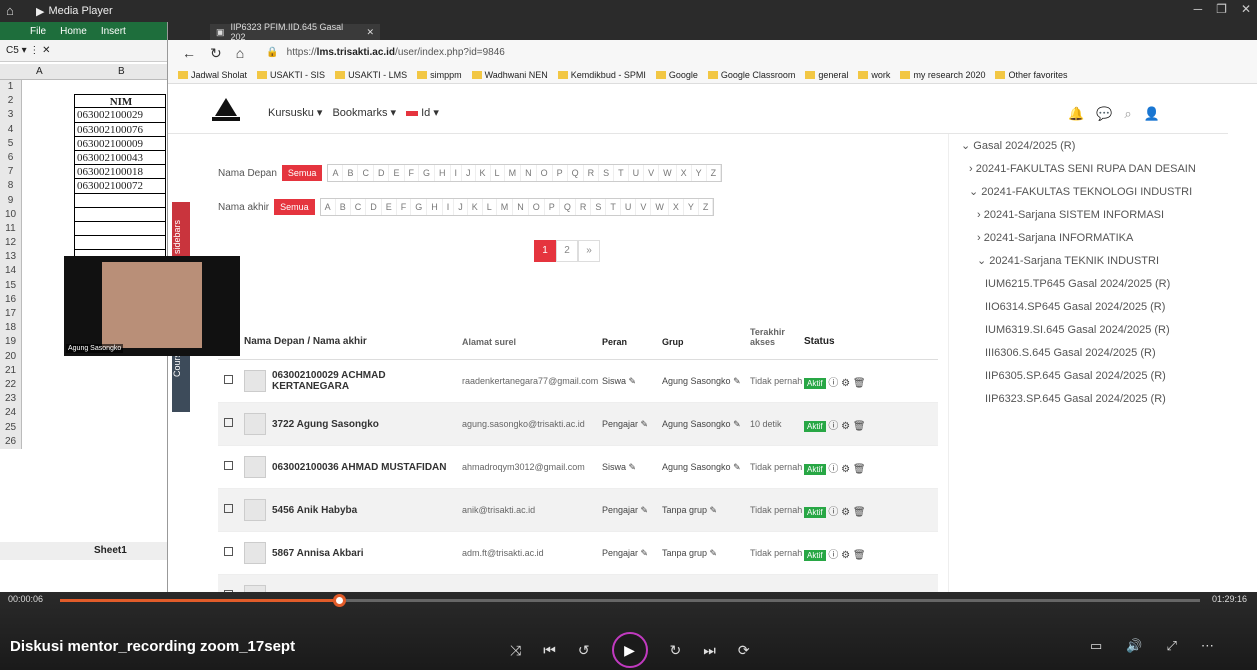 This screenshot has height=670, width=1257. I want to click on letter-filter: E, so click(389, 207).